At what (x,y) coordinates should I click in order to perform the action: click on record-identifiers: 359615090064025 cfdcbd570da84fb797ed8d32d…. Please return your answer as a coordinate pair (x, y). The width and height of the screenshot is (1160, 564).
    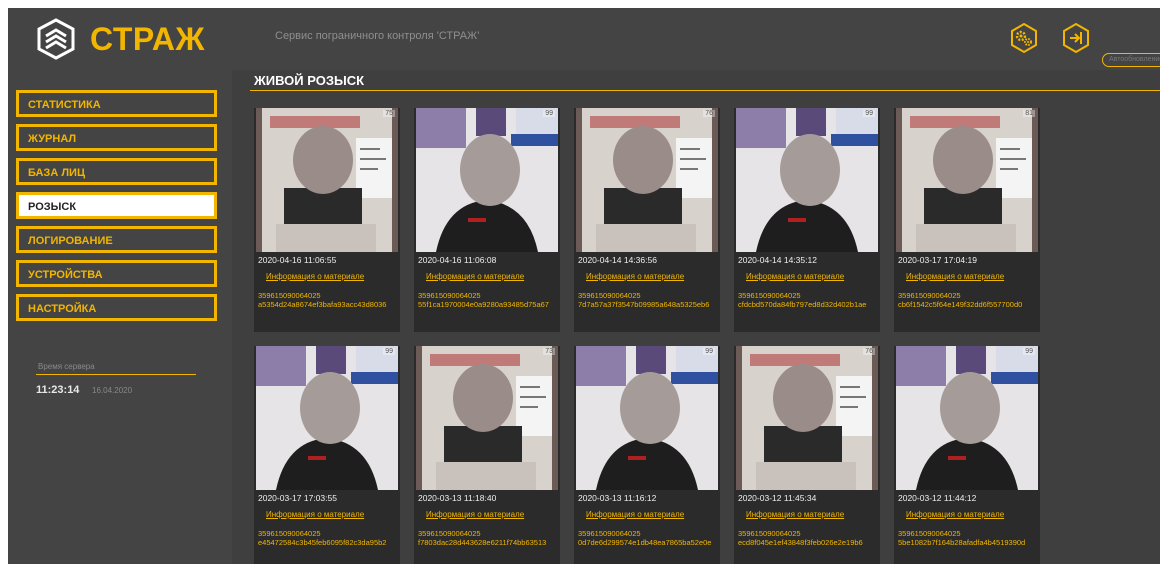
    Looking at the image, I should click on (808, 300).